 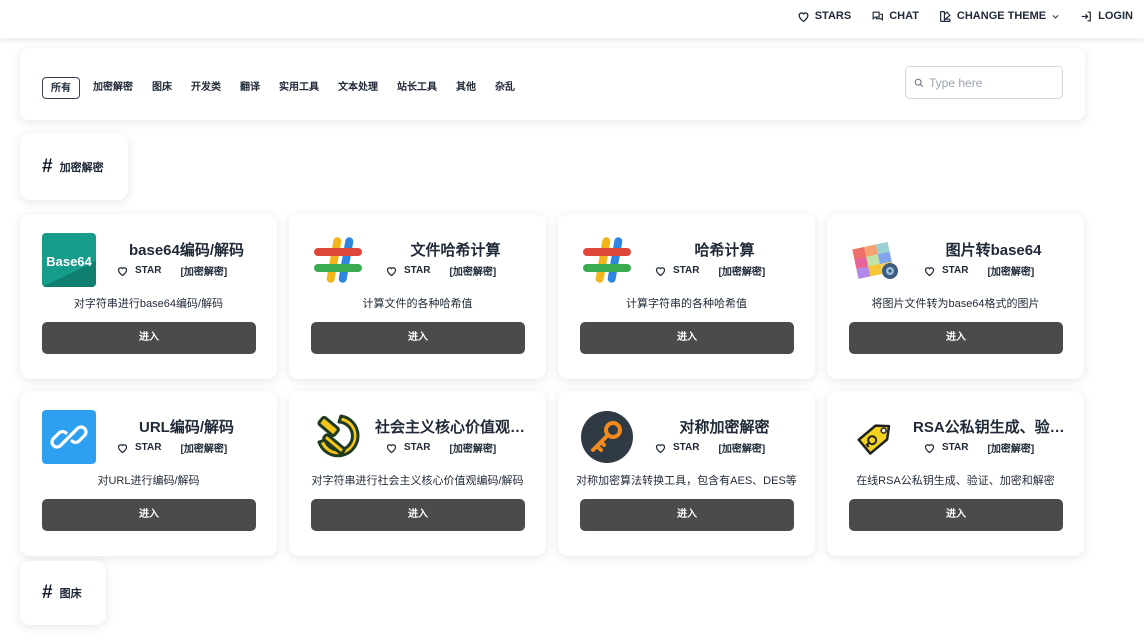 I want to click on card-title: 对称加密解密, so click(x=724, y=427).